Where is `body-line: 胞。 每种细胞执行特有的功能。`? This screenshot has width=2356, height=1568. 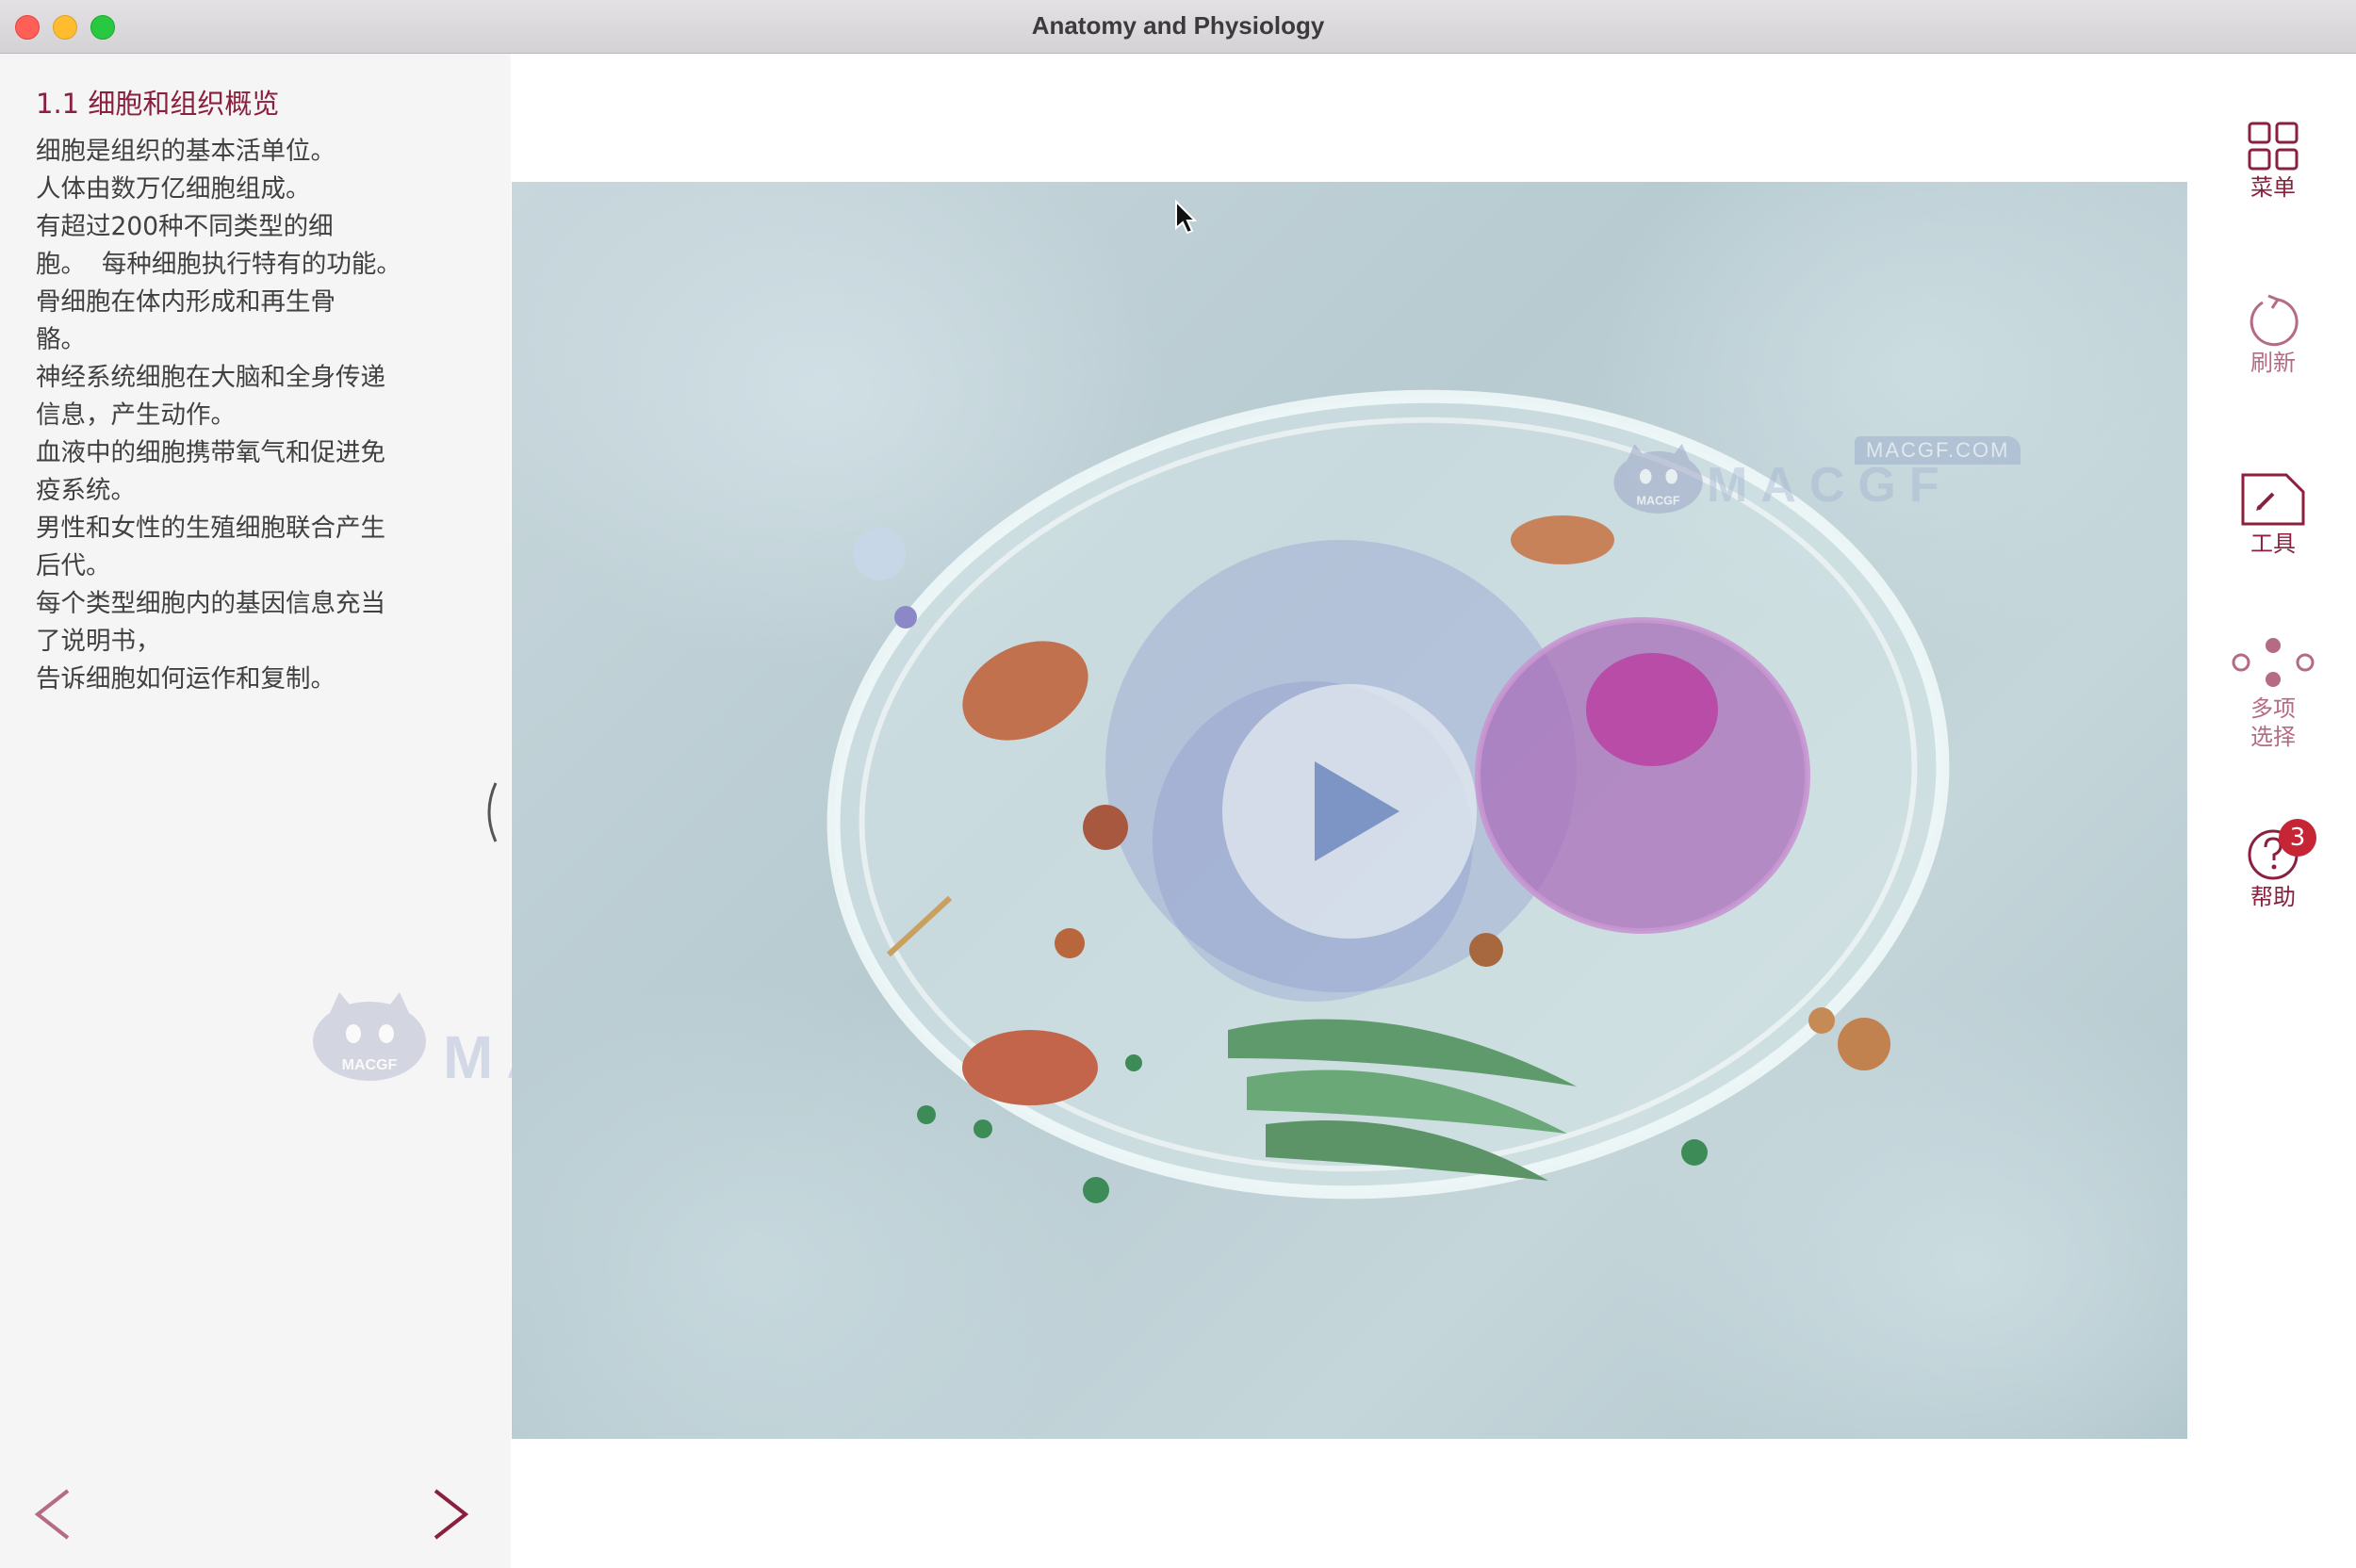 body-line: 胞。 每种细胞执行特有的功能。 is located at coordinates (218, 264).